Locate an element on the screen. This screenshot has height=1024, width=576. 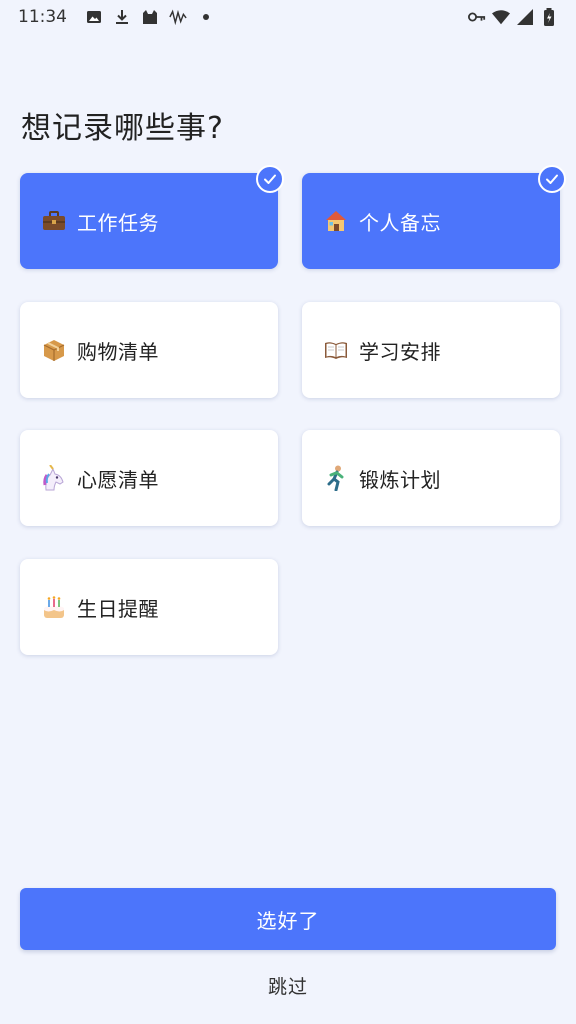
signal-wave-icon is located at coordinates (178, 17).